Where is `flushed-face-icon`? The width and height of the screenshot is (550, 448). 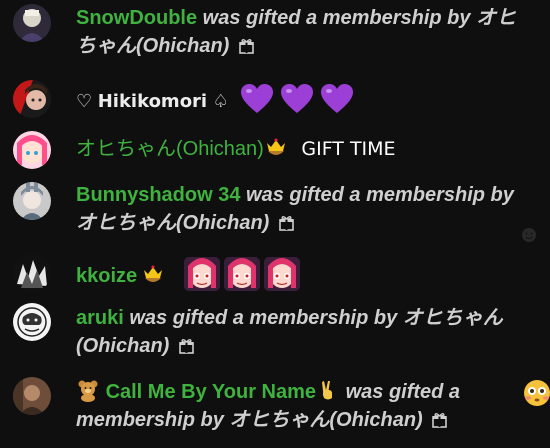 flushed-face-icon is located at coordinates (537, 393).